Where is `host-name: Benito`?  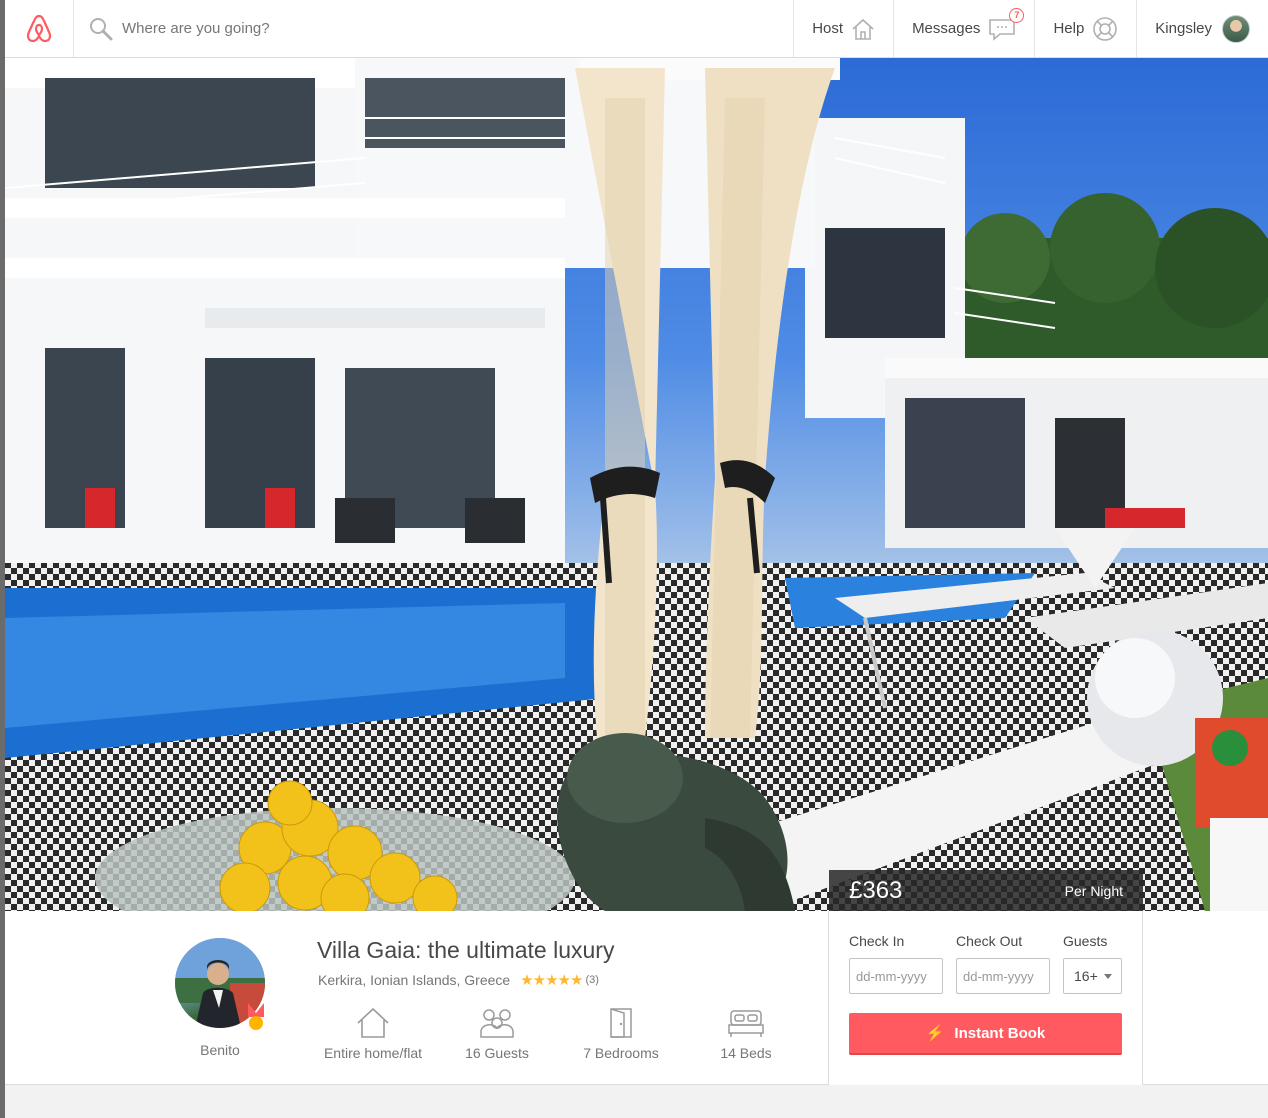 host-name: Benito is located at coordinates (220, 1050).